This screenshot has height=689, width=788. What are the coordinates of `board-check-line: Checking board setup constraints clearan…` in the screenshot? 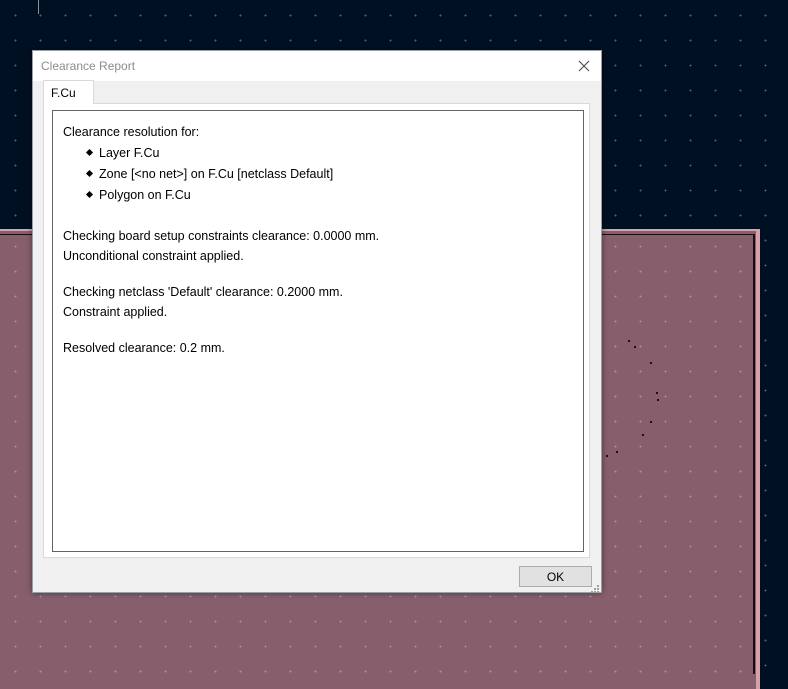 It's located at (221, 236).